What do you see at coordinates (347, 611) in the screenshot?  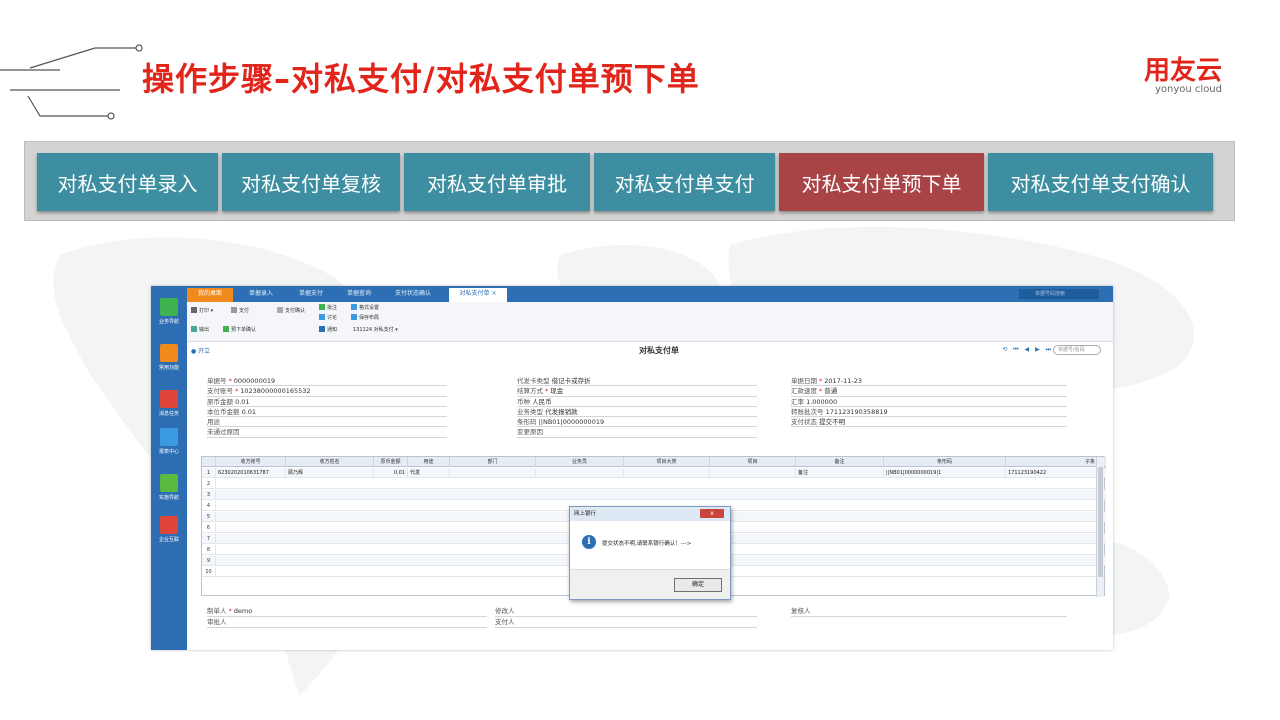 I see `field-maker: 制单人 * demo` at bounding box center [347, 611].